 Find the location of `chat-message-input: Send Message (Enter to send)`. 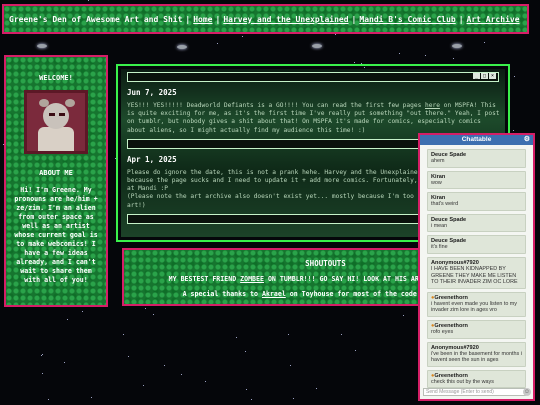

chat-message-input: Send Message (Enter to send) is located at coordinates (474, 392).